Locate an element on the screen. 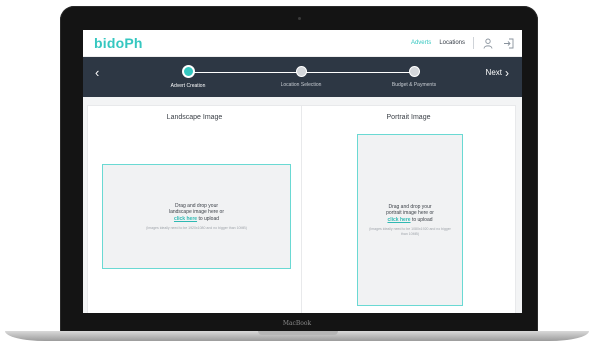 The width and height of the screenshot is (594, 347). camera-icon is located at coordinates (299, 18).